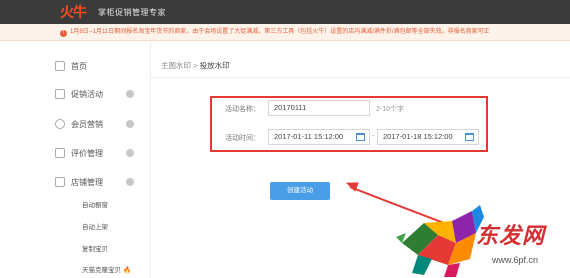  I want to click on sidebar-item-promotions: 促销活动, so click(97, 94).